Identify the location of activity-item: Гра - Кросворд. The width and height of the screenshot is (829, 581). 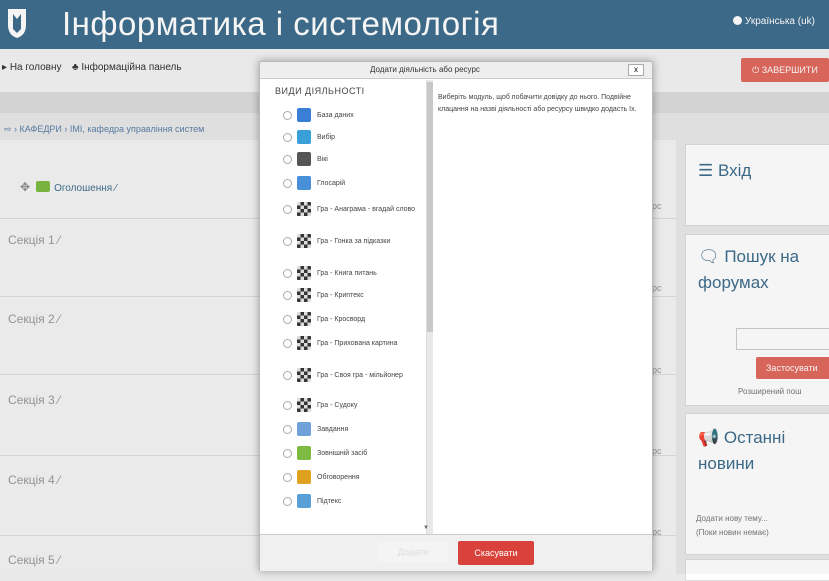
(320, 319).